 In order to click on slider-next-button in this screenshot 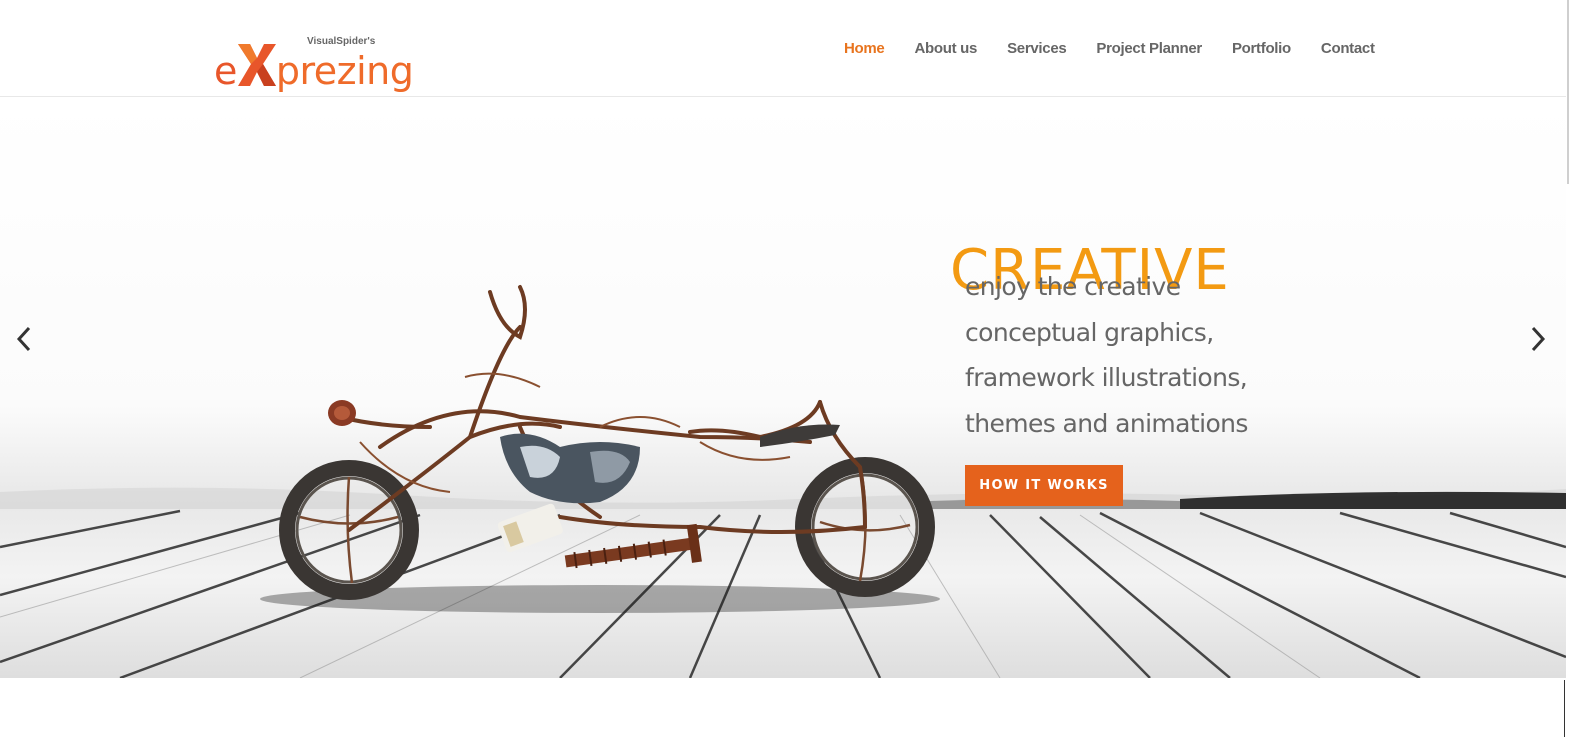, I will do `click(1538, 339)`.